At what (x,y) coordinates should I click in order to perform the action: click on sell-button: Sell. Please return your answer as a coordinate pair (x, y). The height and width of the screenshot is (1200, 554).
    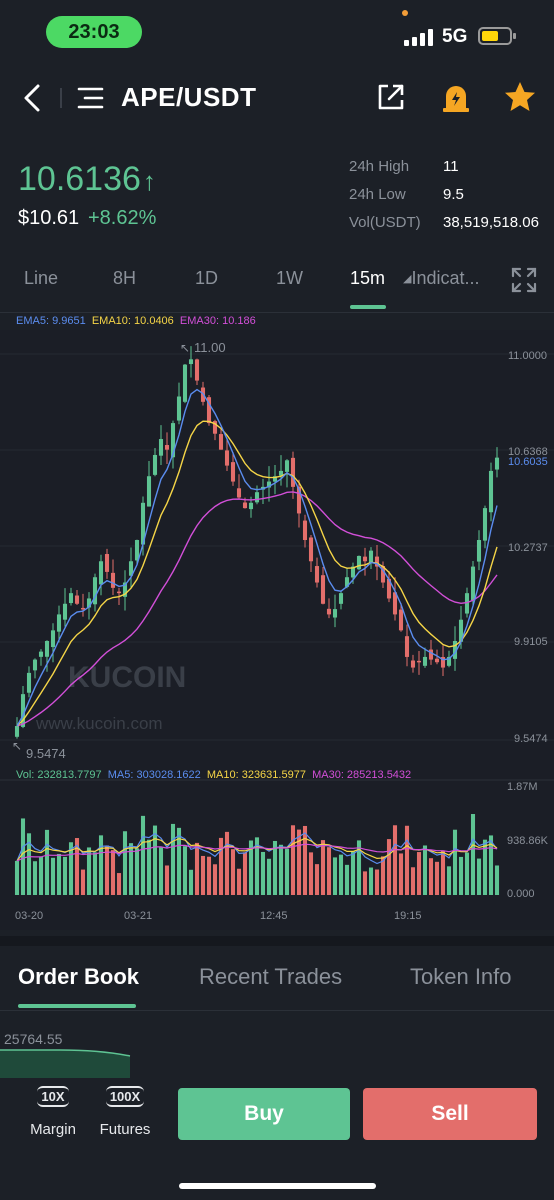
    Looking at the image, I should click on (450, 1114).